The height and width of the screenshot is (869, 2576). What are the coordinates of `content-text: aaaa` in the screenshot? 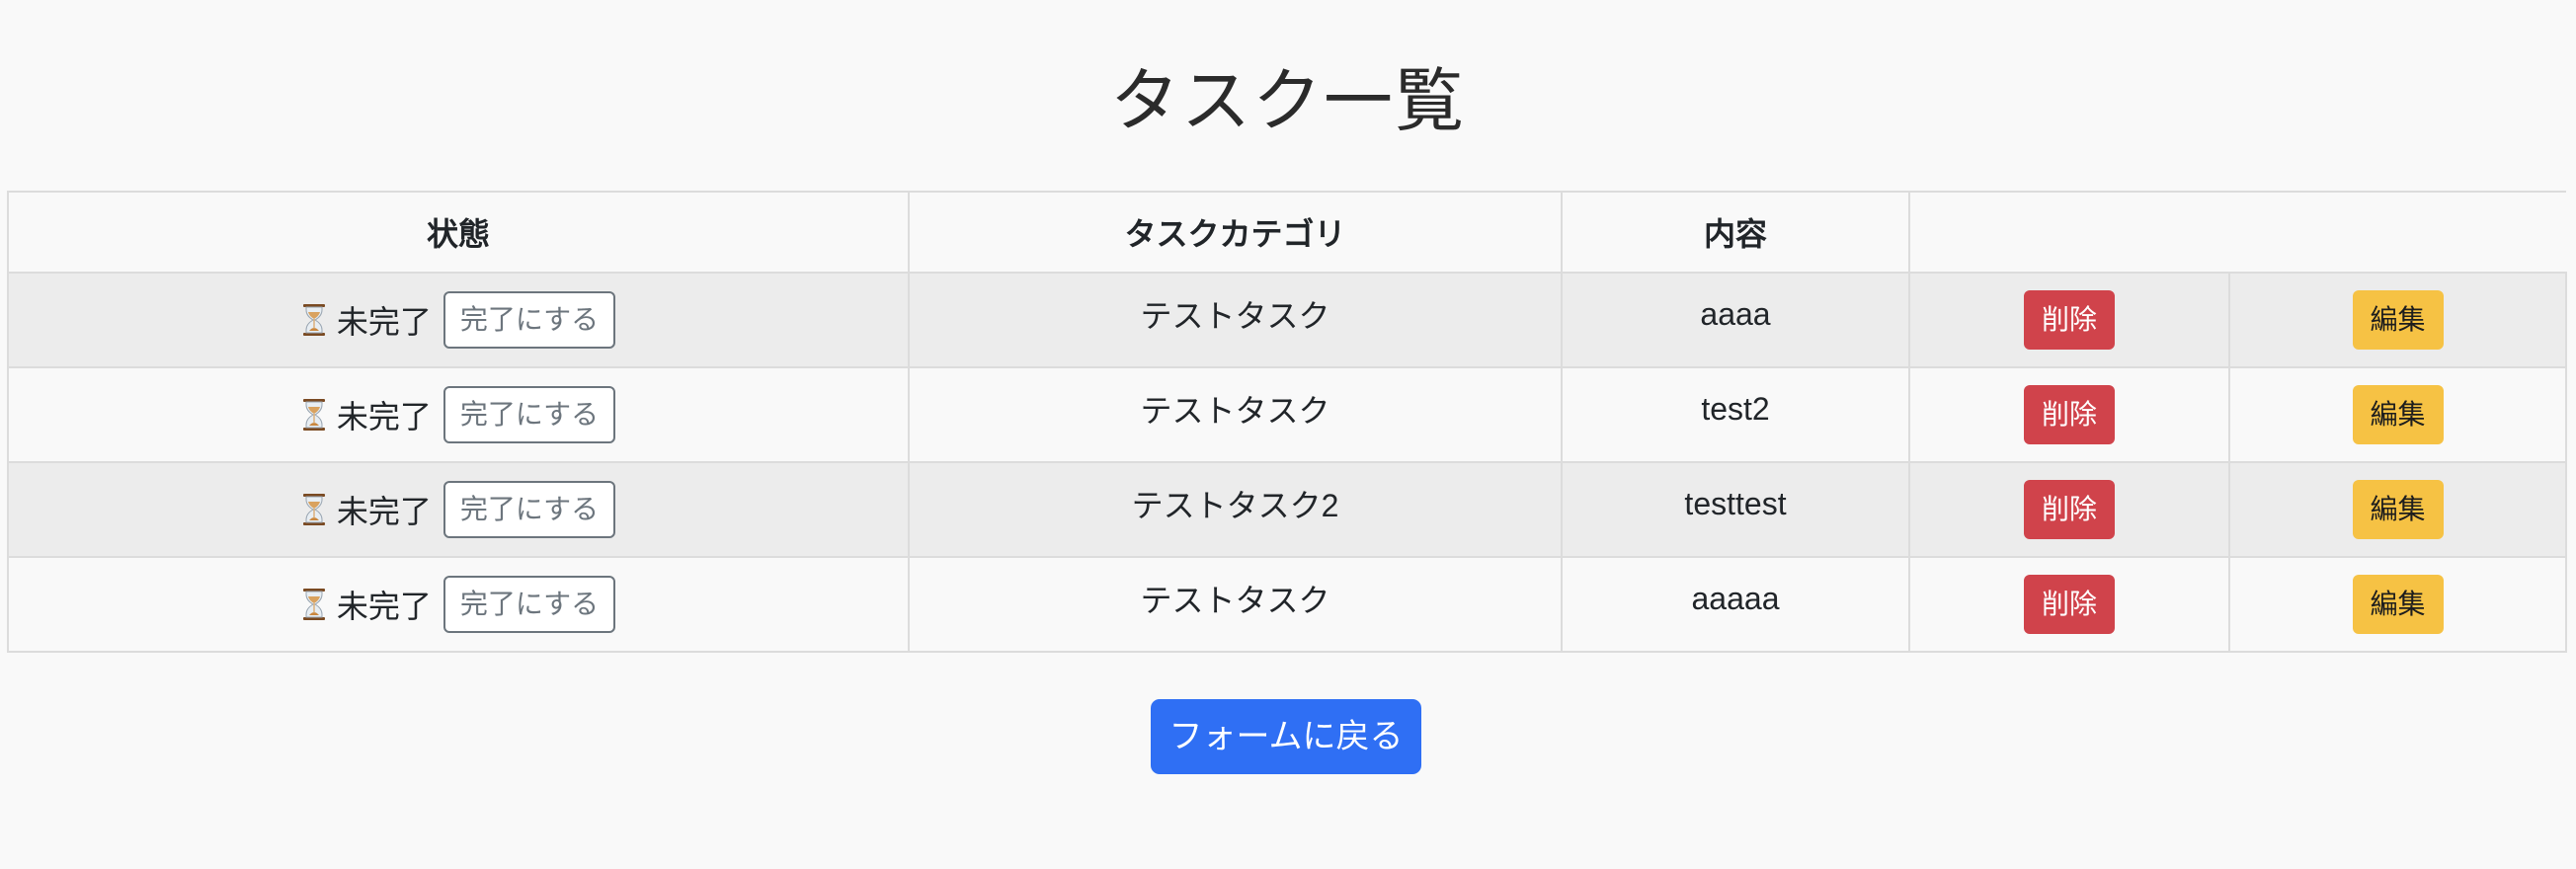 It's located at (1735, 313).